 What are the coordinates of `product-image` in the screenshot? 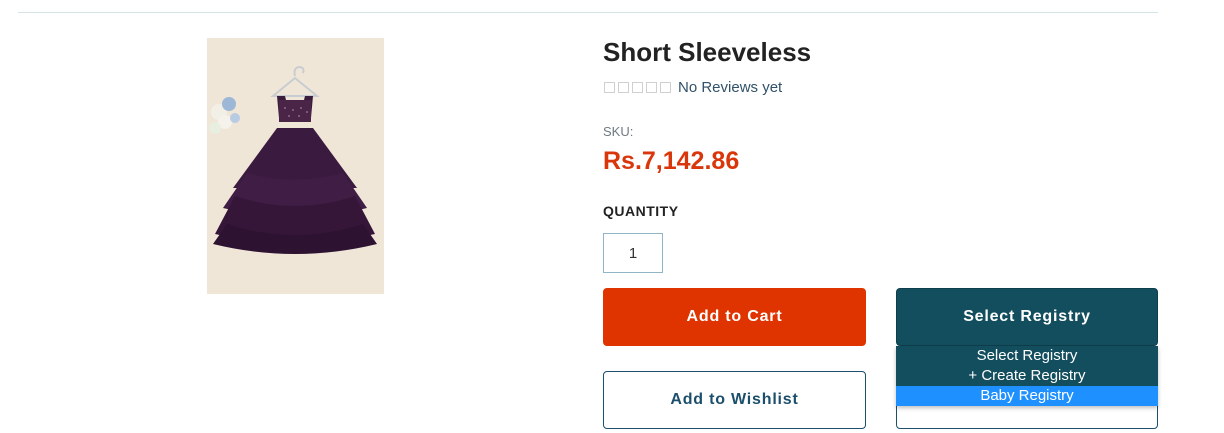 It's located at (295, 166).